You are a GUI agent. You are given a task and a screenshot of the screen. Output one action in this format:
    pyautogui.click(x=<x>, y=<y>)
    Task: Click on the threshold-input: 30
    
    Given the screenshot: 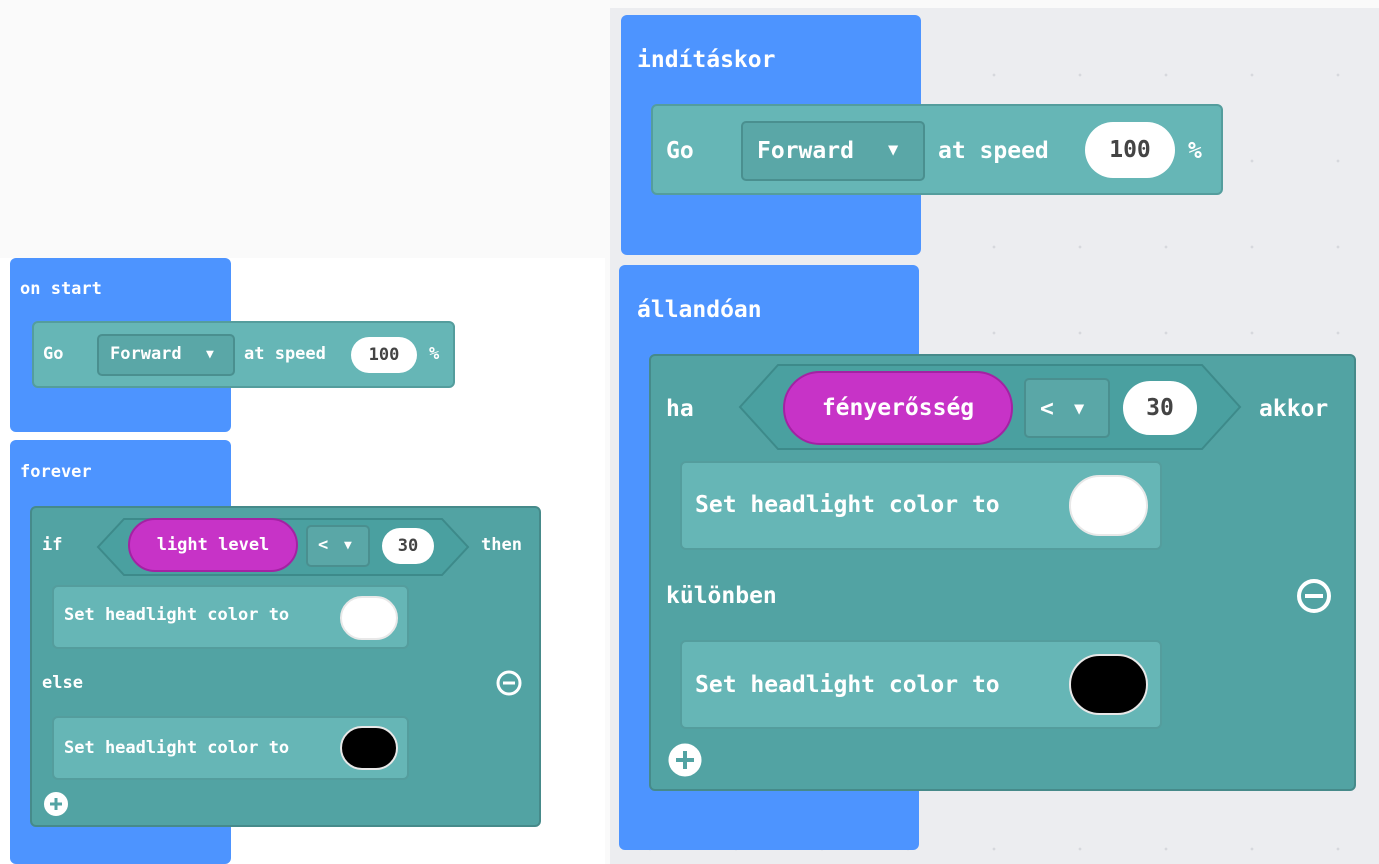 What is the action you would take?
    pyautogui.click(x=408, y=546)
    